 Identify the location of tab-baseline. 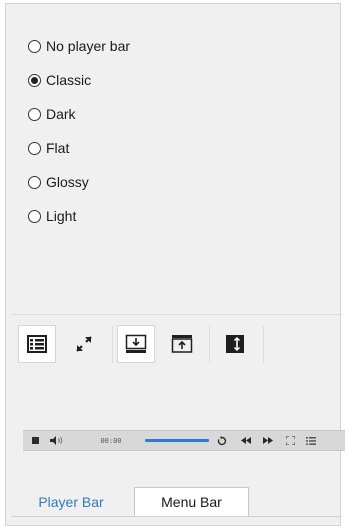
(176, 516).